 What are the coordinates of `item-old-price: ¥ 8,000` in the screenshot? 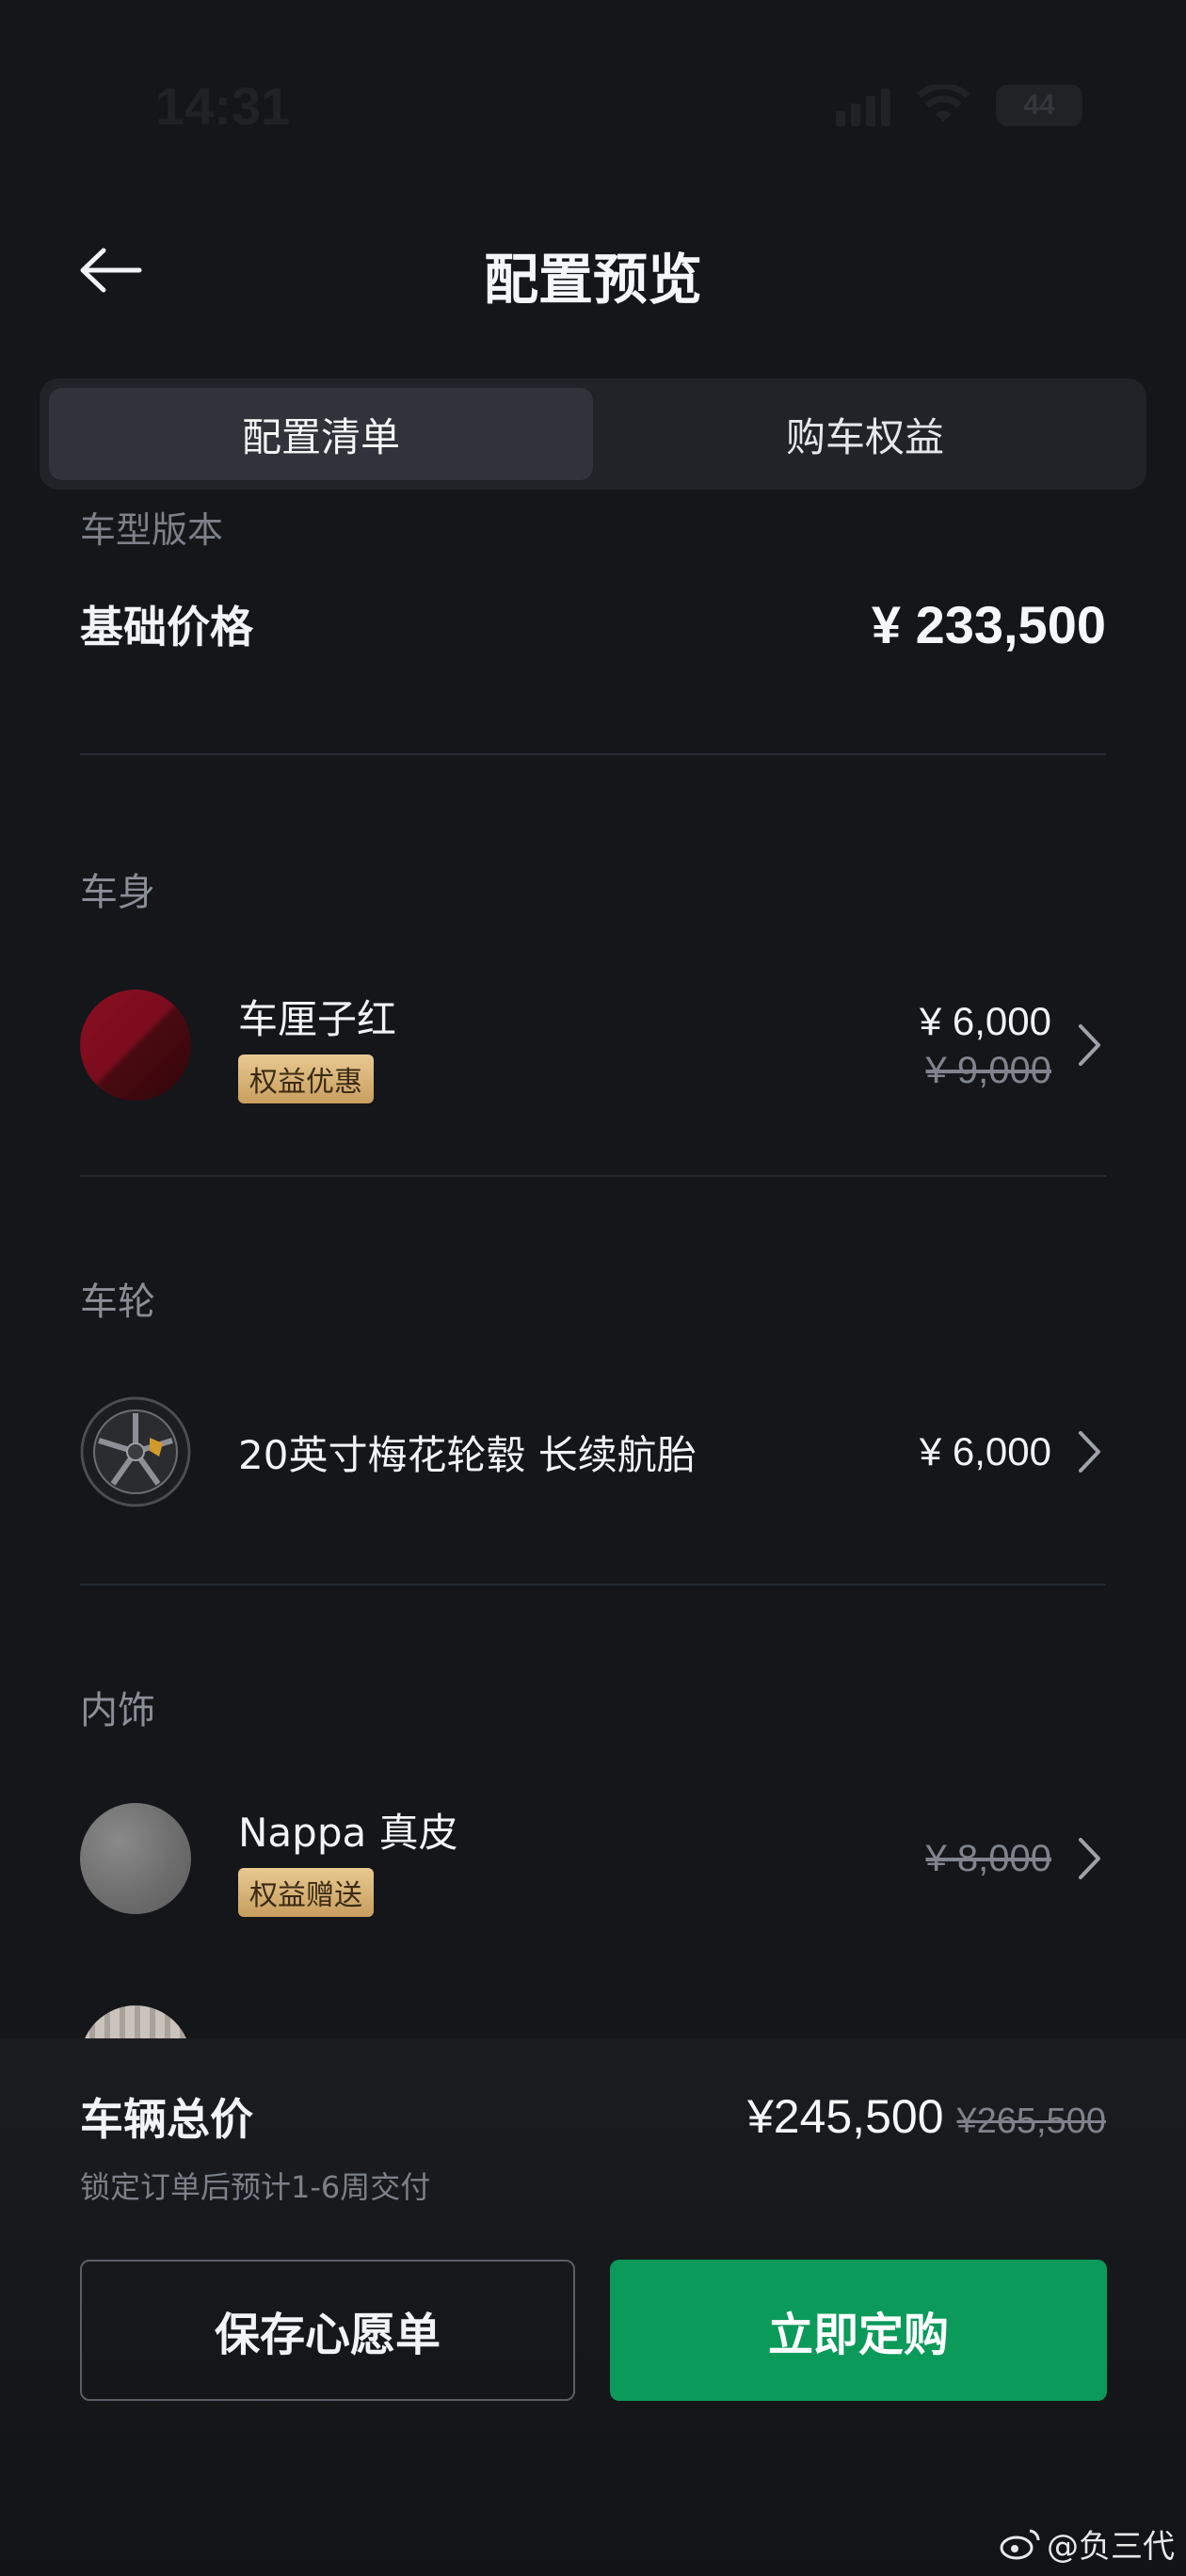 It's located at (988, 1858).